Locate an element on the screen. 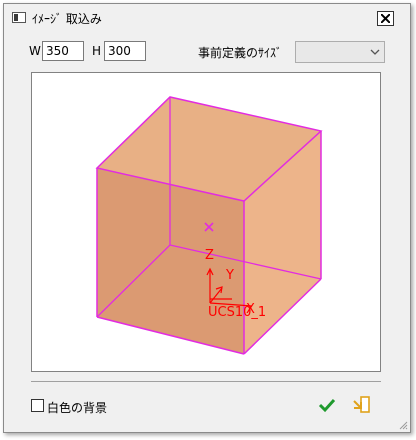 Image resolution: width=416 pixels, height=440 pixels. preset-size-select is located at coordinates (340, 52).